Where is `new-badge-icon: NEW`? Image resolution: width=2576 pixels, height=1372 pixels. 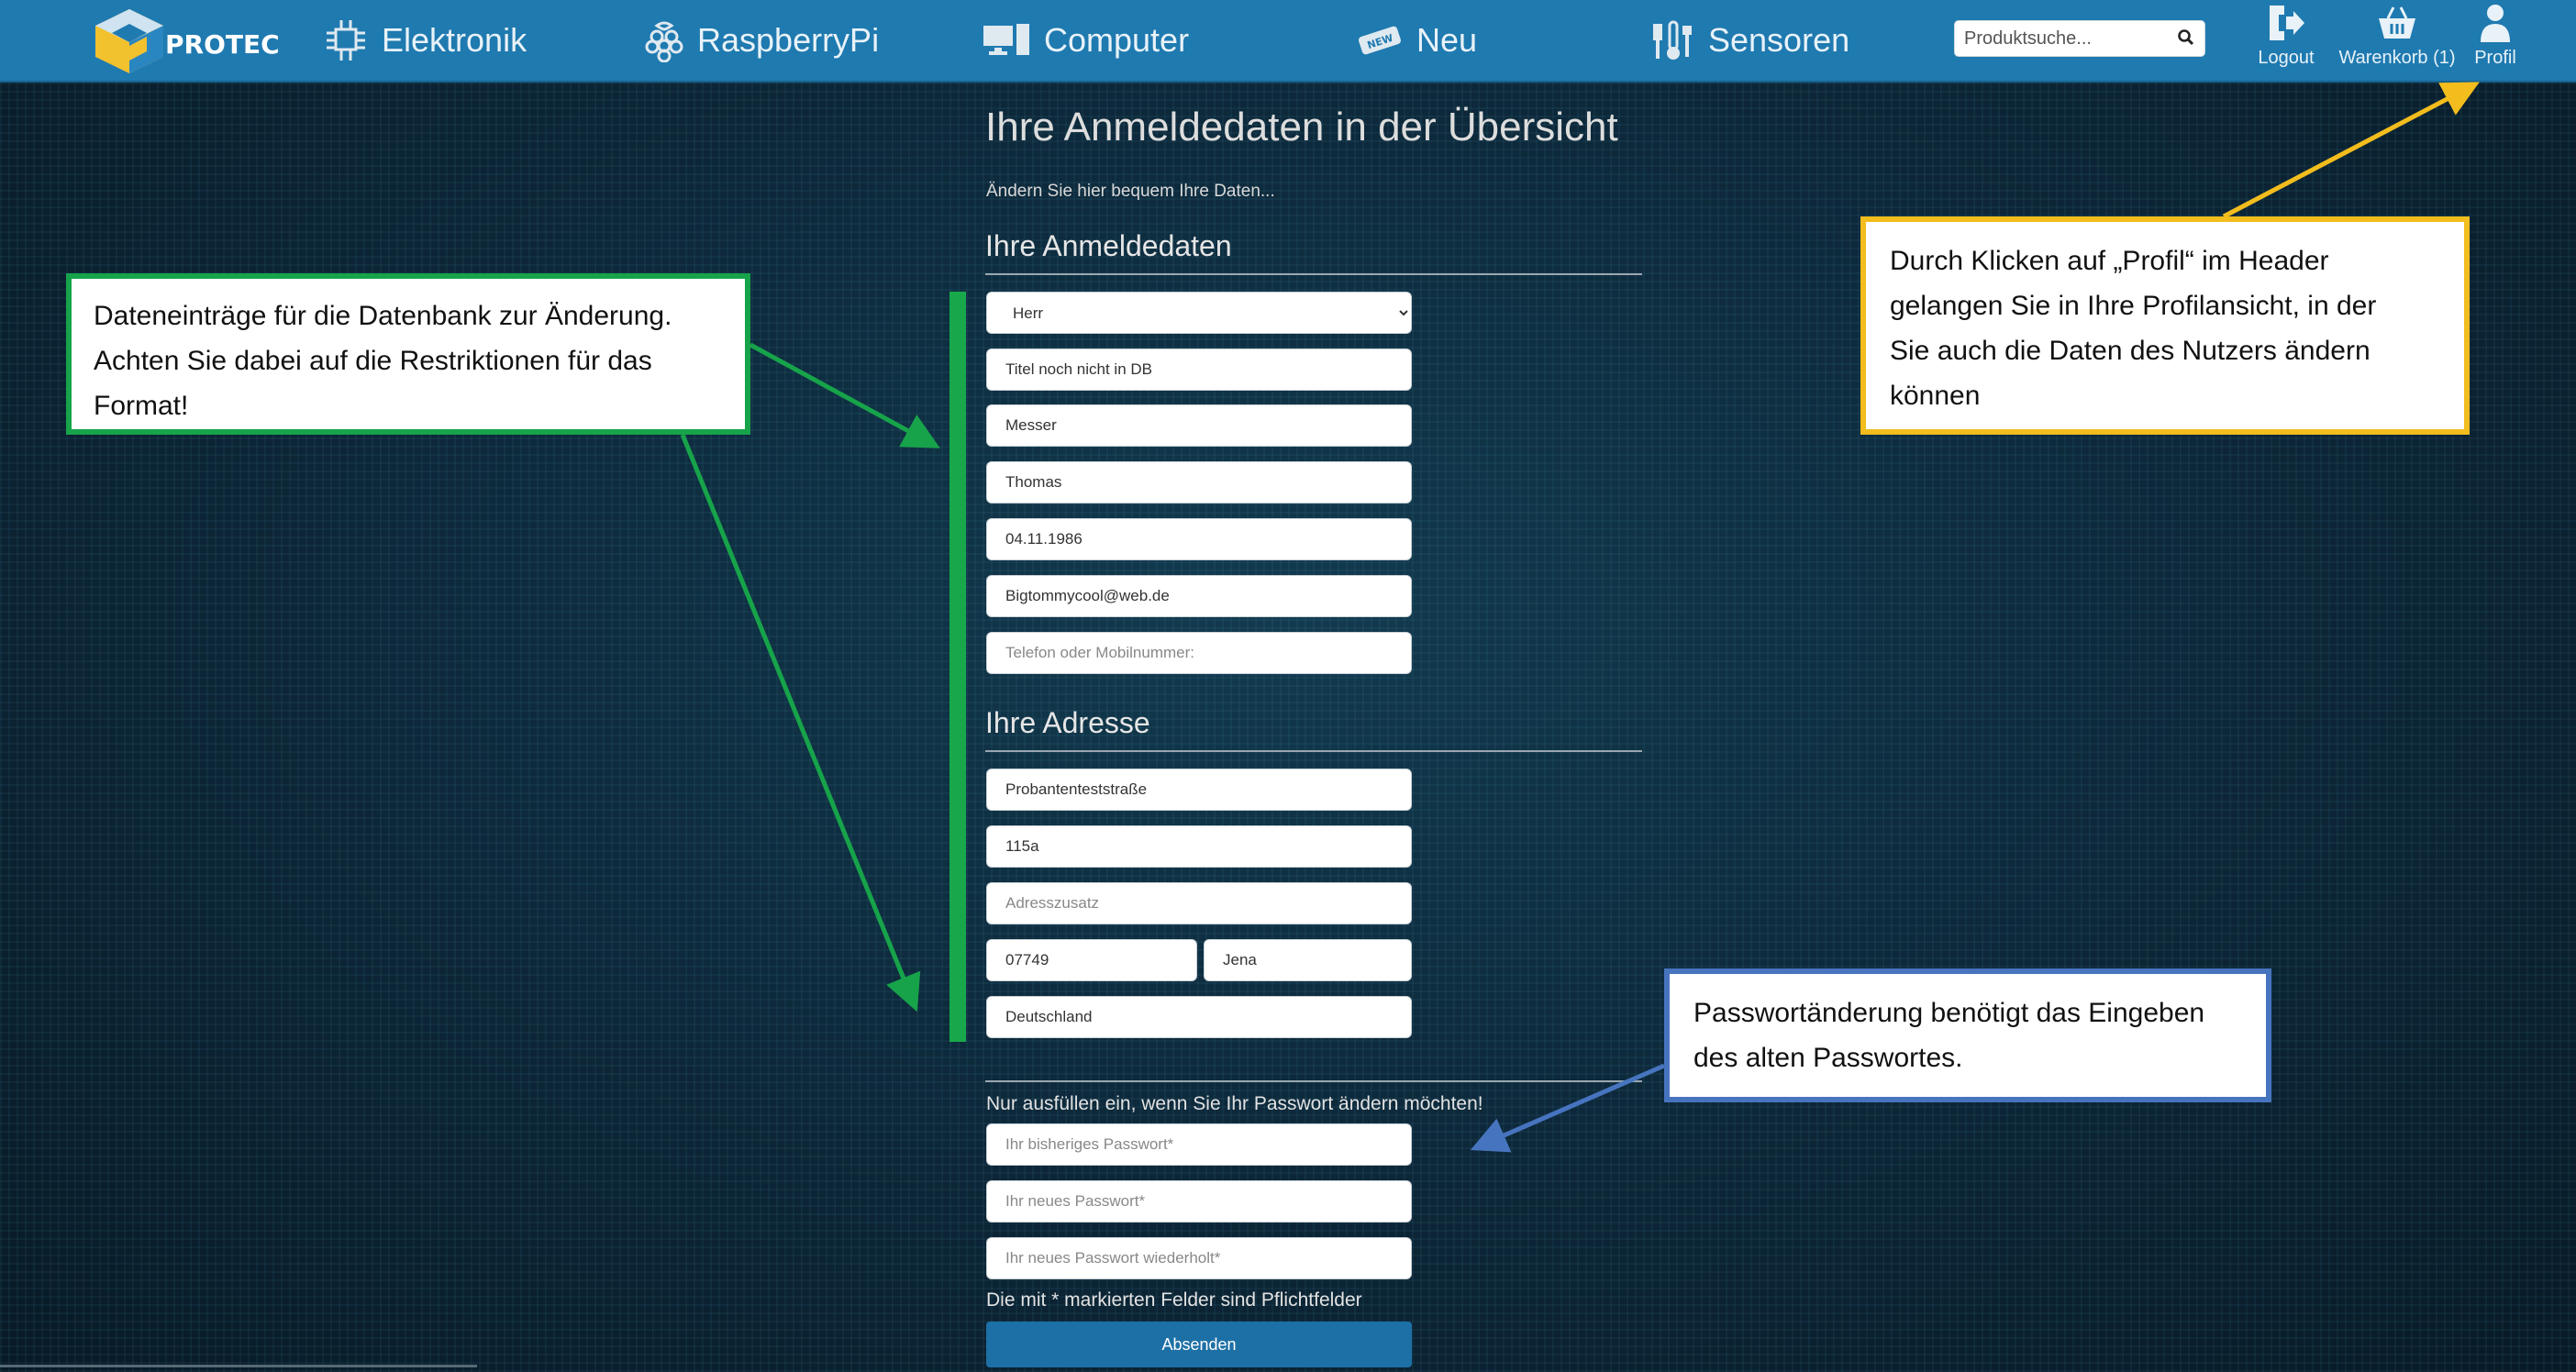
new-badge-icon: NEW is located at coordinates (1380, 40).